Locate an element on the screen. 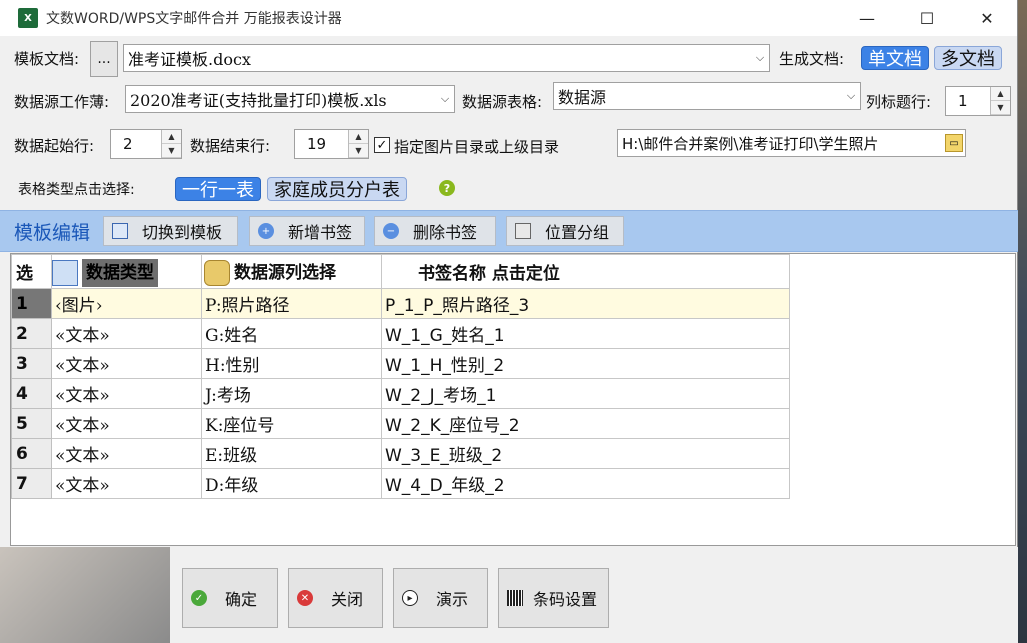 This screenshot has height=643, width=1027. switch-template-label: 切换到模板 is located at coordinates (182, 232).